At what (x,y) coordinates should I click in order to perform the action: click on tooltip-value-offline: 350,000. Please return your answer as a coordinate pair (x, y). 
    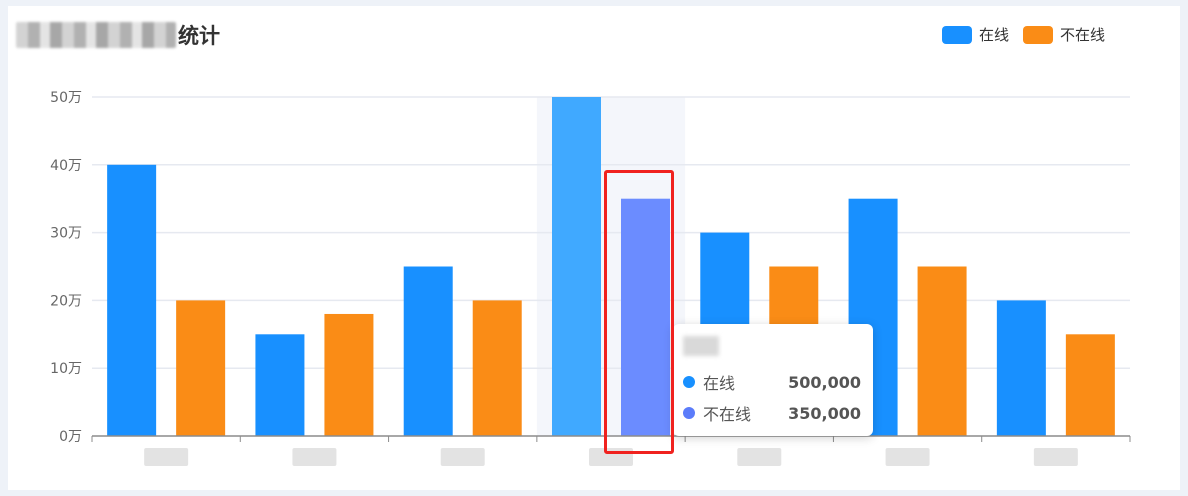
    Looking at the image, I should click on (824, 413).